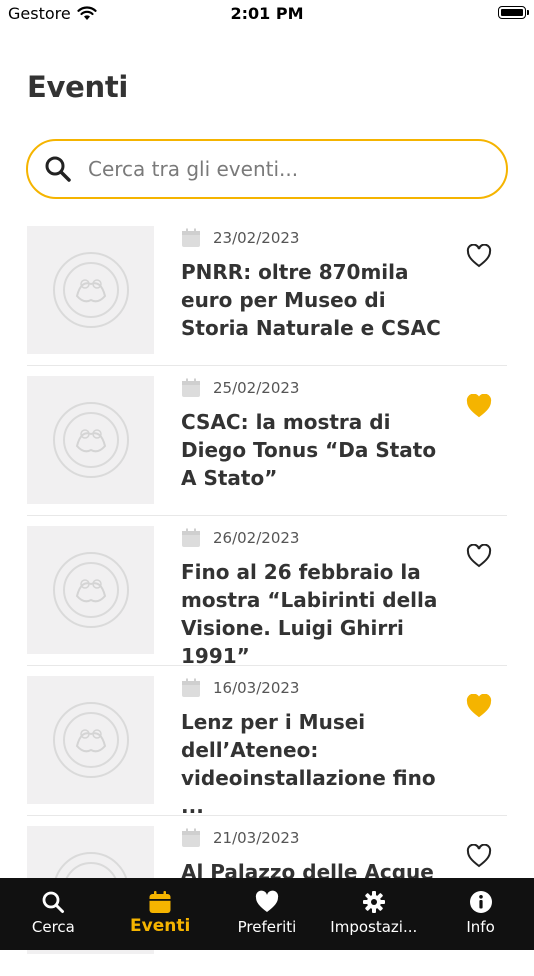 This screenshot has height=976, width=534. I want to click on event-date-row: 23/02/2023, so click(240, 238).